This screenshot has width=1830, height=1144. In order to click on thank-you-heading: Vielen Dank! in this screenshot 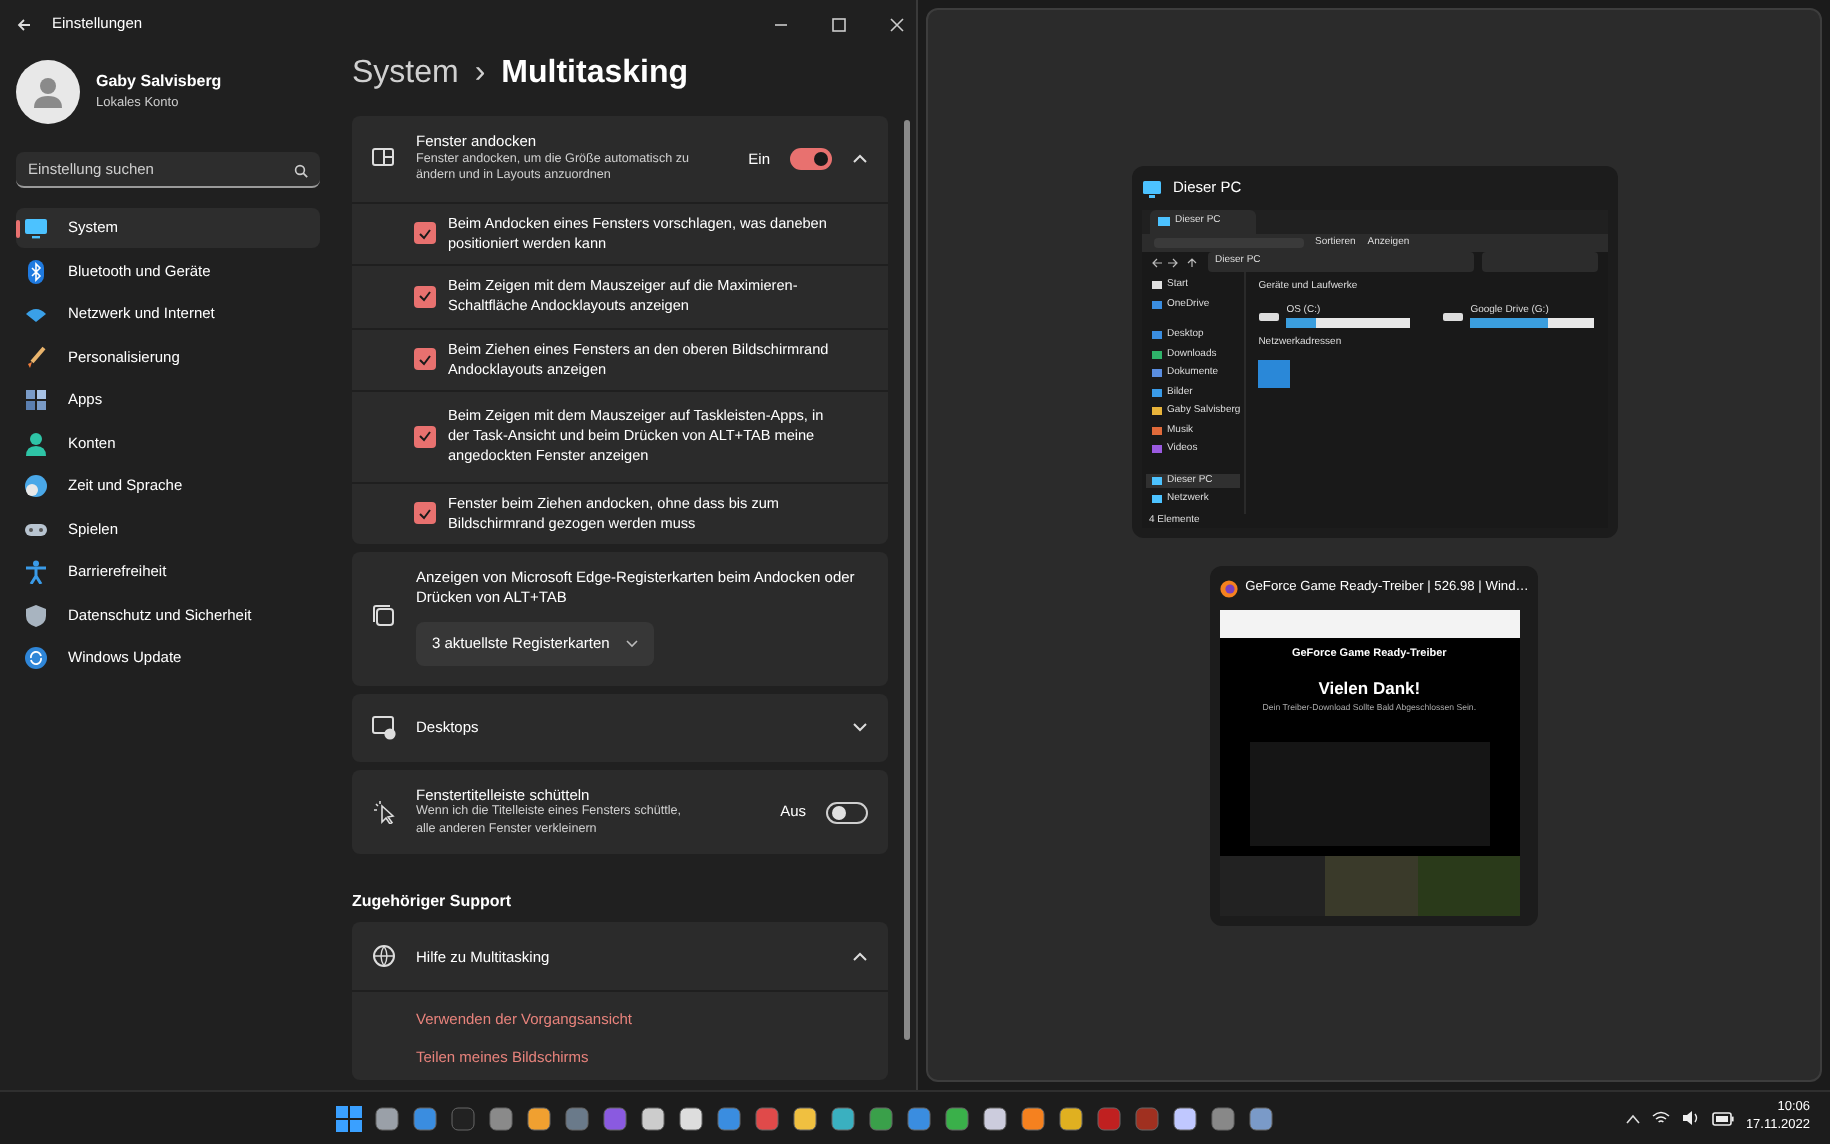, I will do `click(1369, 688)`.